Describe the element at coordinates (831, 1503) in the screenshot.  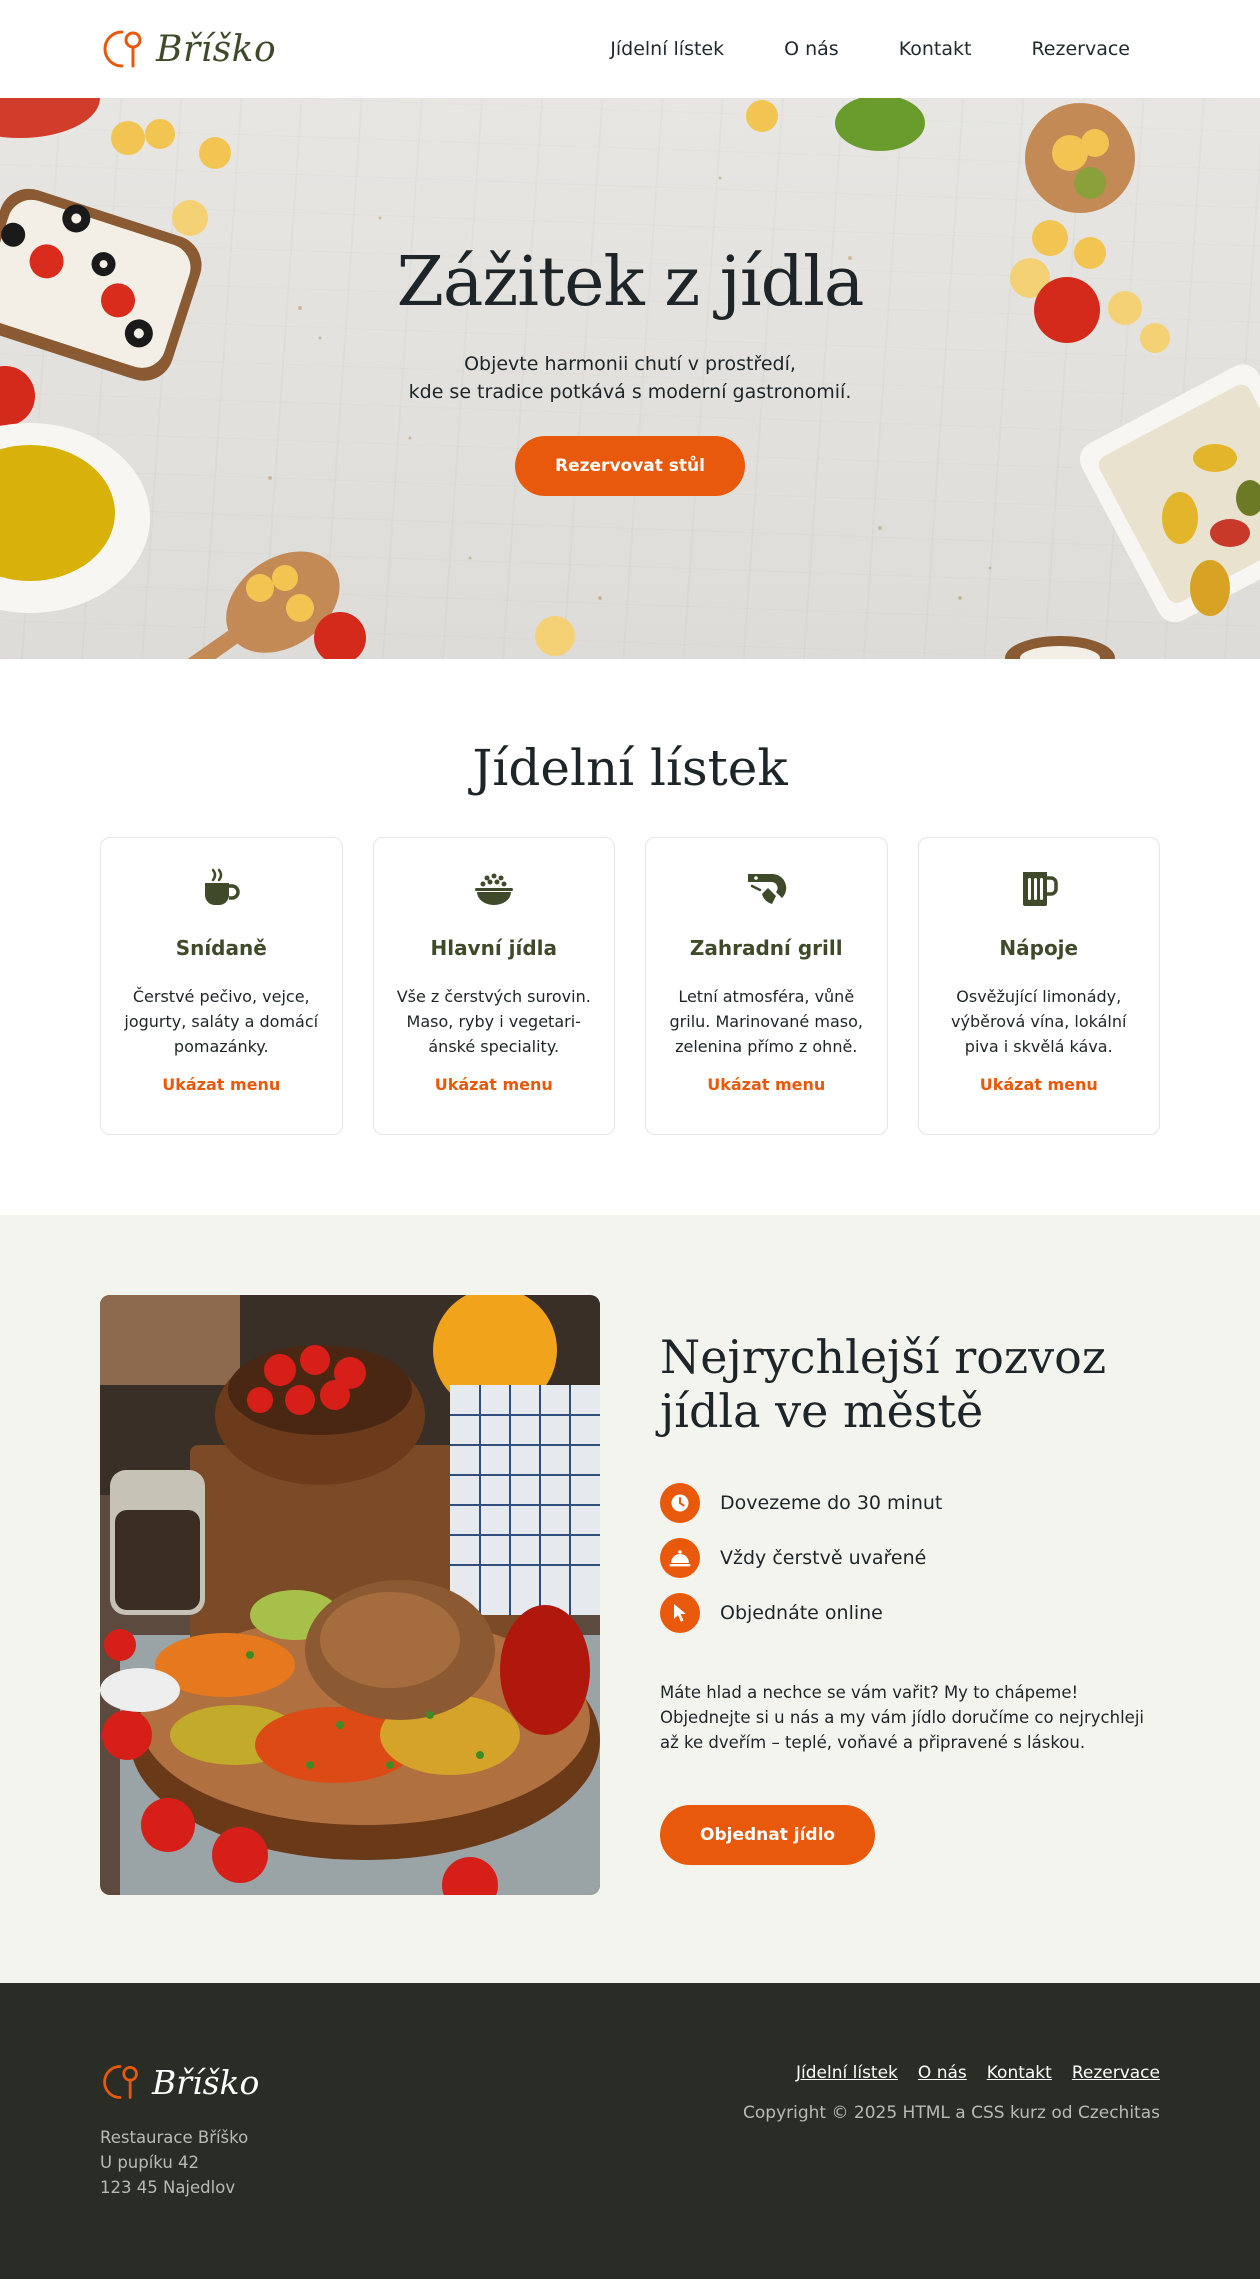
I see `feature-text: Dovezeme do 30 minut` at that location.